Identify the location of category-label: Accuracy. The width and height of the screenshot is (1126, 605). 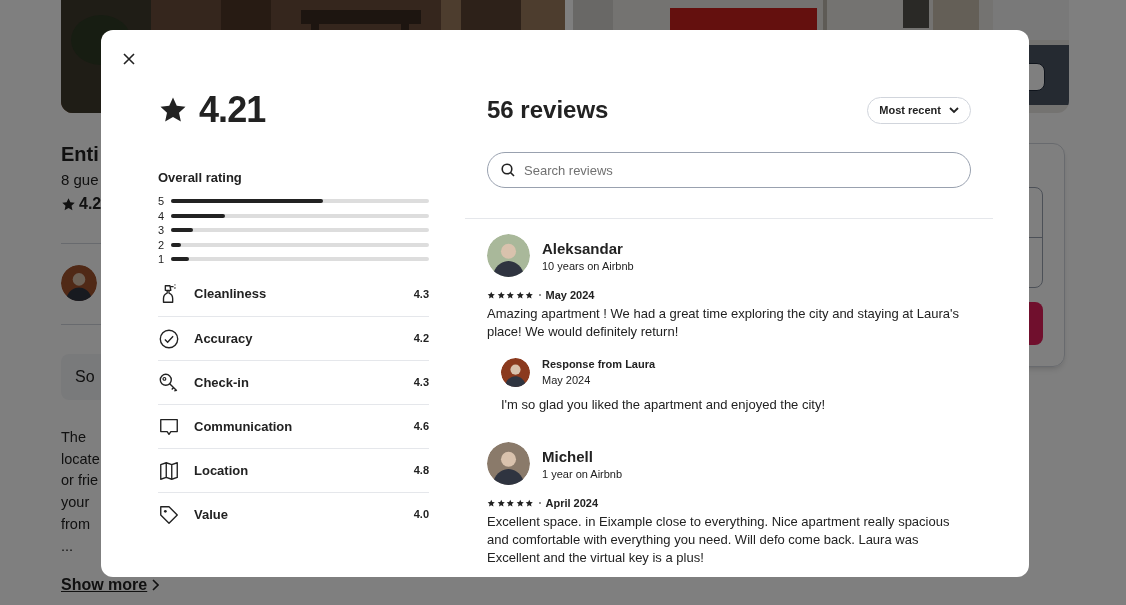
(223, 338).